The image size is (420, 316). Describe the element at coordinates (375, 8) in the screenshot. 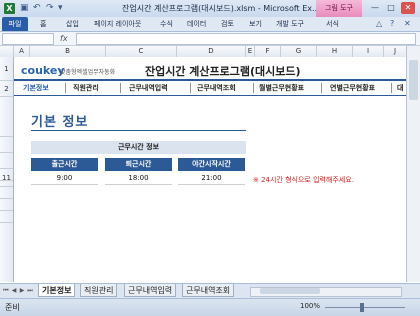

I see `minimize-button: —` at that location.